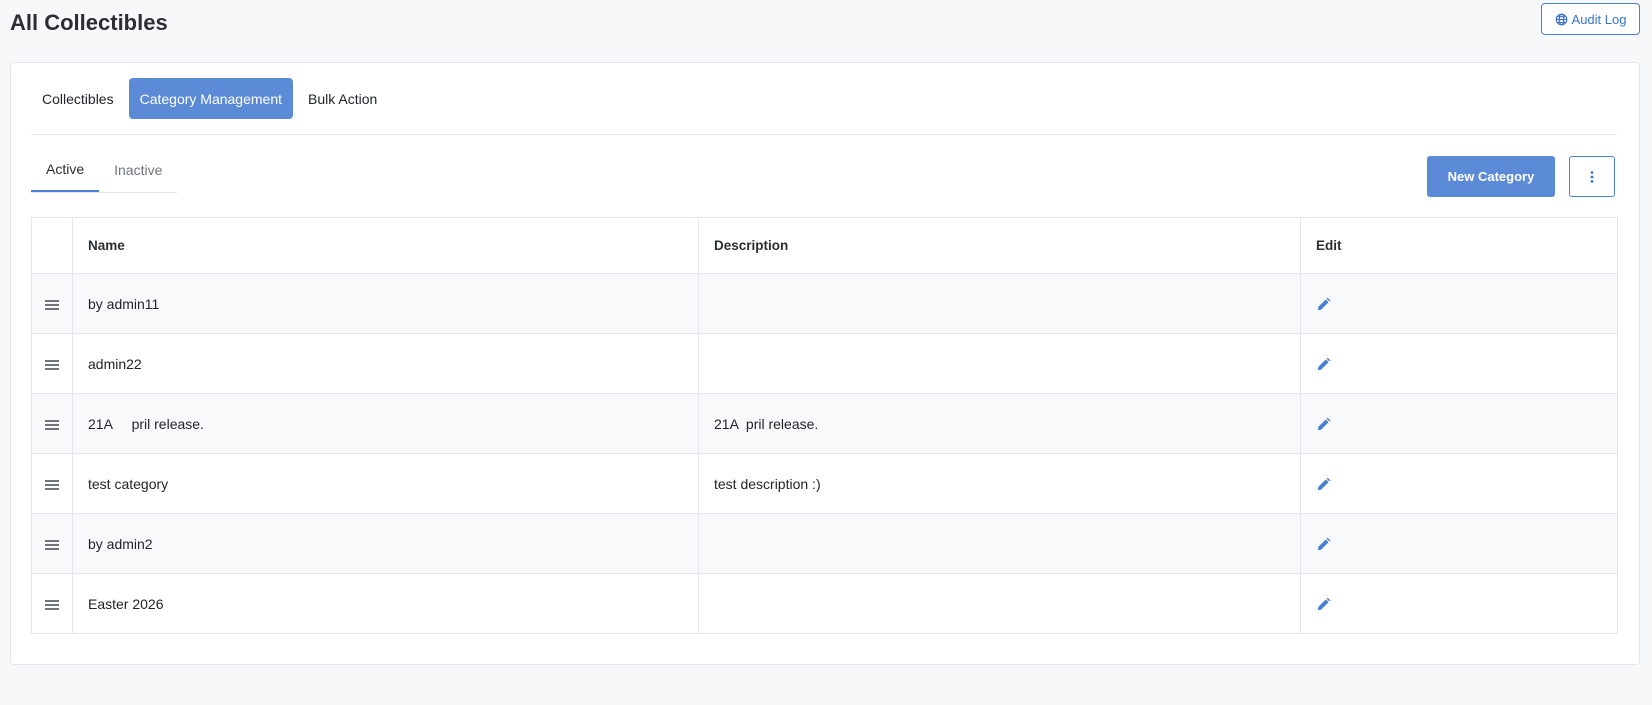 The height and width of the screenshot is (705, 1652). I want to click on audit-log-button: Audit Log, so click(1590, 19).